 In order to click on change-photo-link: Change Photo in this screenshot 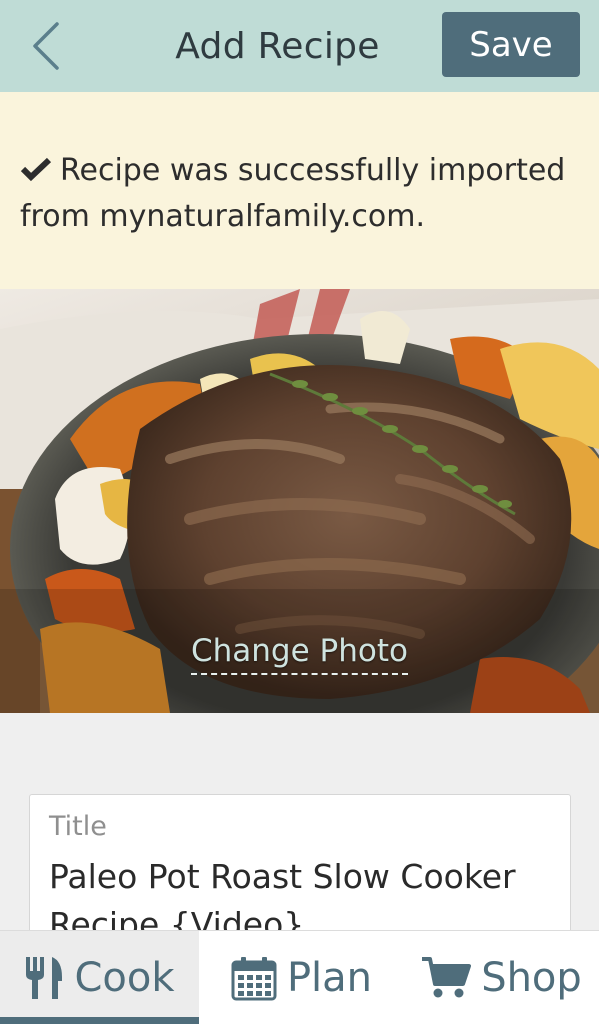, I will do `click(299, 654)`.